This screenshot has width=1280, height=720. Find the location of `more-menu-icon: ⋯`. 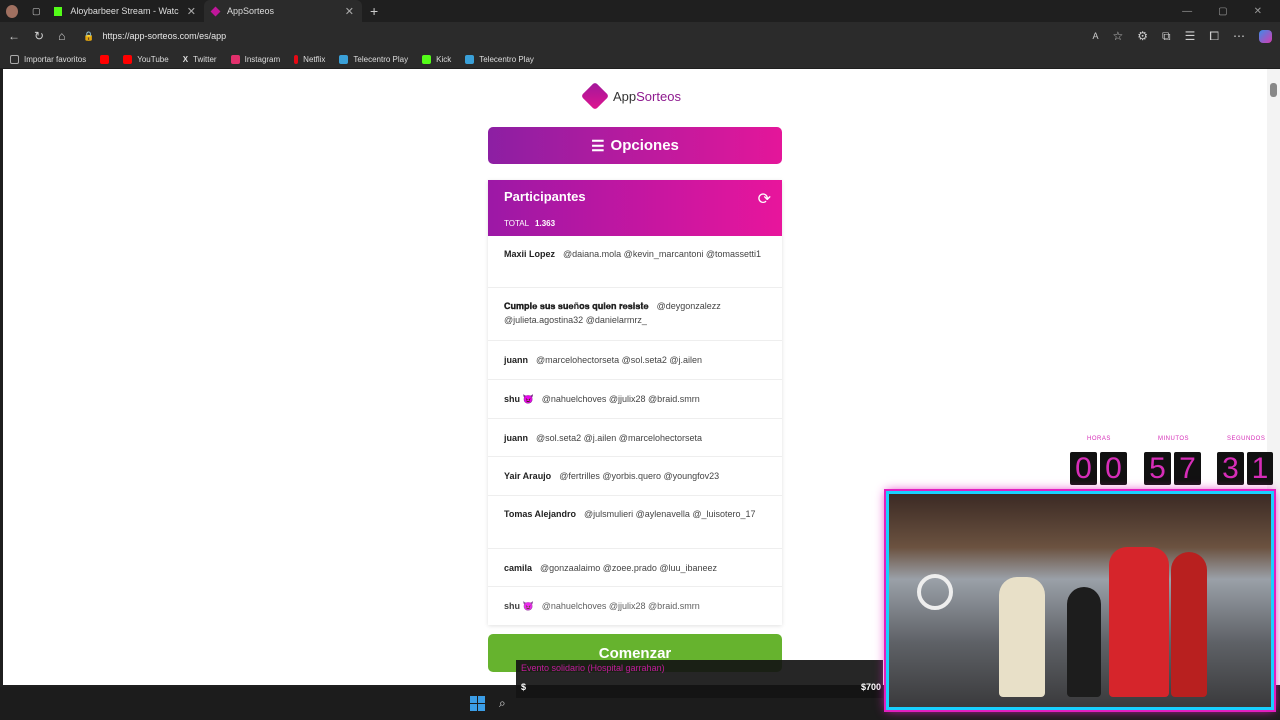

more-menu-icon: ⋯ is located at coordinates (1239, 36).